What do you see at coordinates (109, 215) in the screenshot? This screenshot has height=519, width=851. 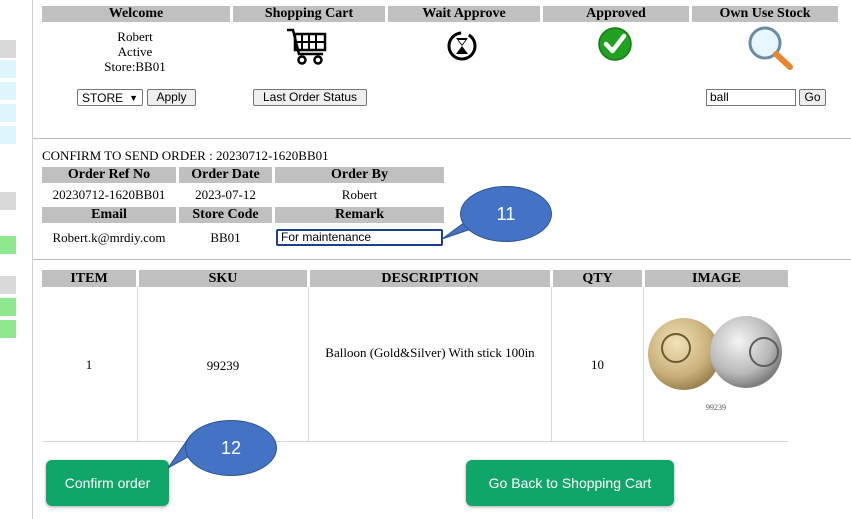 I see `email-header: Email` at bounding box center [109, 215].